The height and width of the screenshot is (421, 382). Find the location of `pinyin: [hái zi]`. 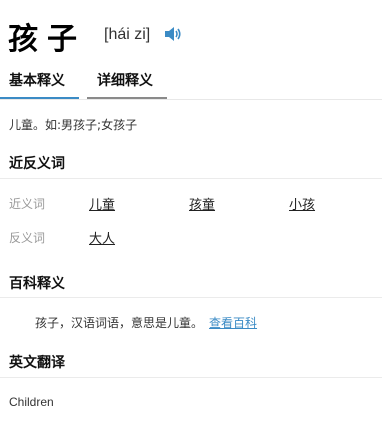

pinyin: [hái zi] is located at coordinates (127, 34).